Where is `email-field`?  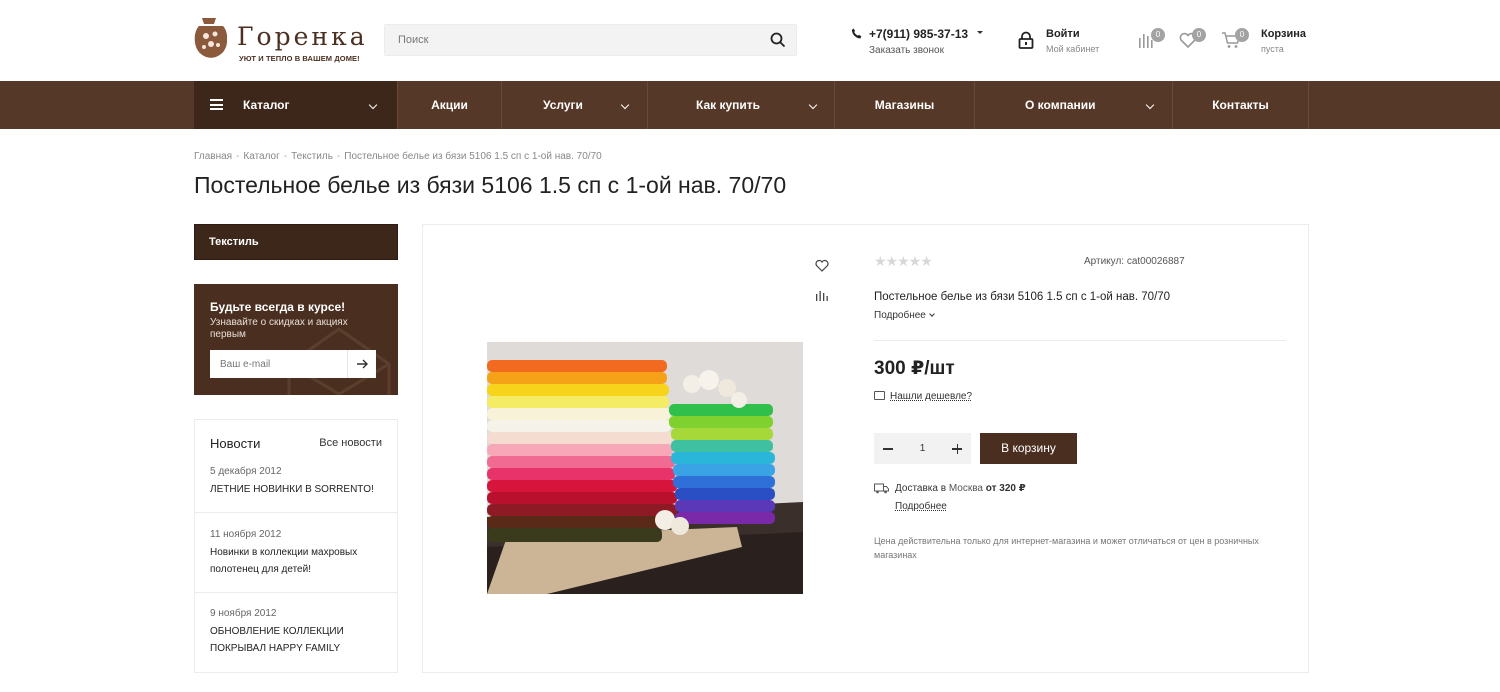
email-field is located at coordinates (278, 364).